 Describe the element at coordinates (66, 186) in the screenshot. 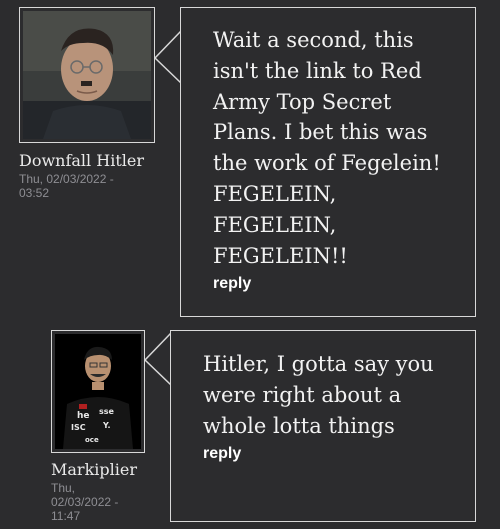

I see `comment-timestamp: Thu, 02/03/2022 - 03:52` at that location.